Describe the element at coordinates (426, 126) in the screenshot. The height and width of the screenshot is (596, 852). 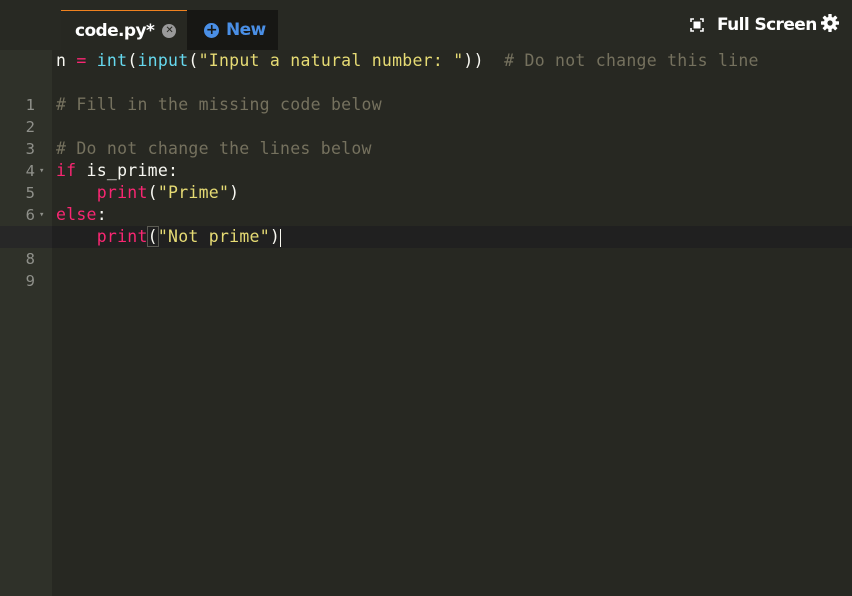
I see `code-line: 3 # Fill in the missing code below` at that location.